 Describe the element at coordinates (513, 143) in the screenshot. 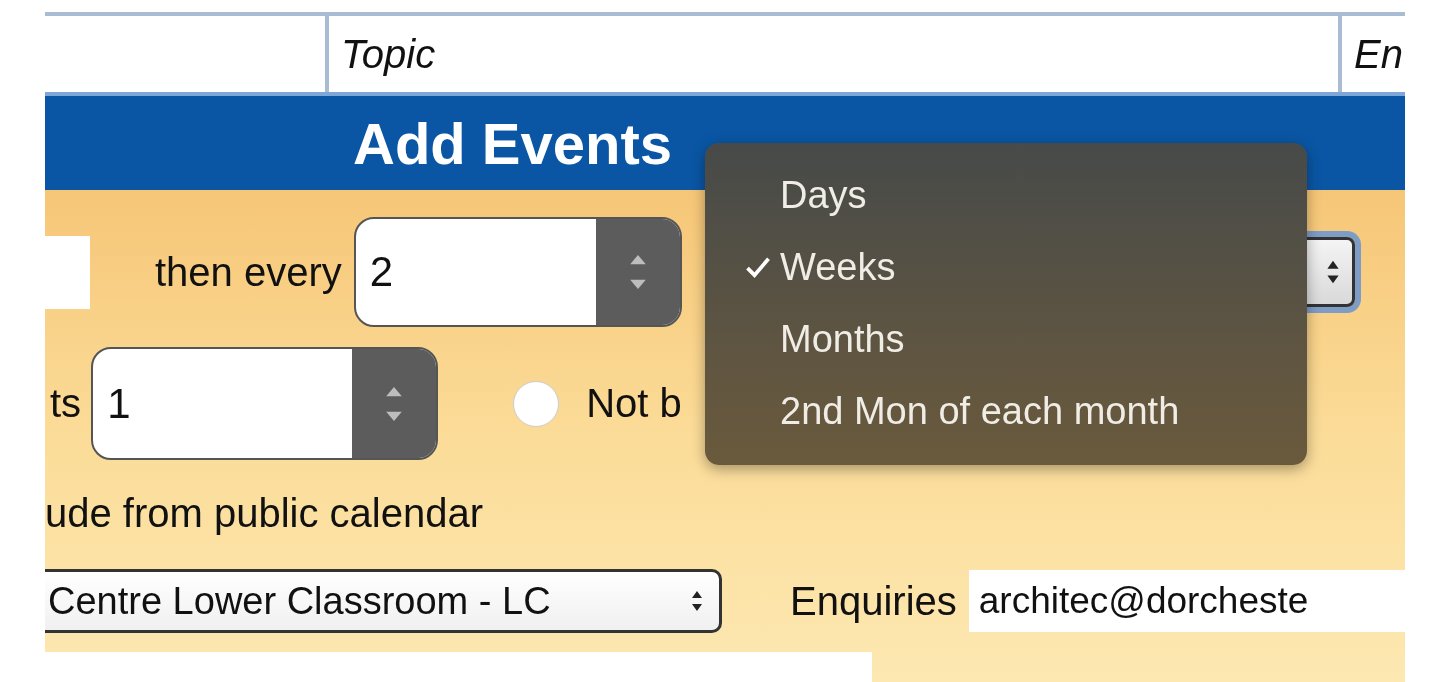

I see `panel-title: Add Events` at that location.